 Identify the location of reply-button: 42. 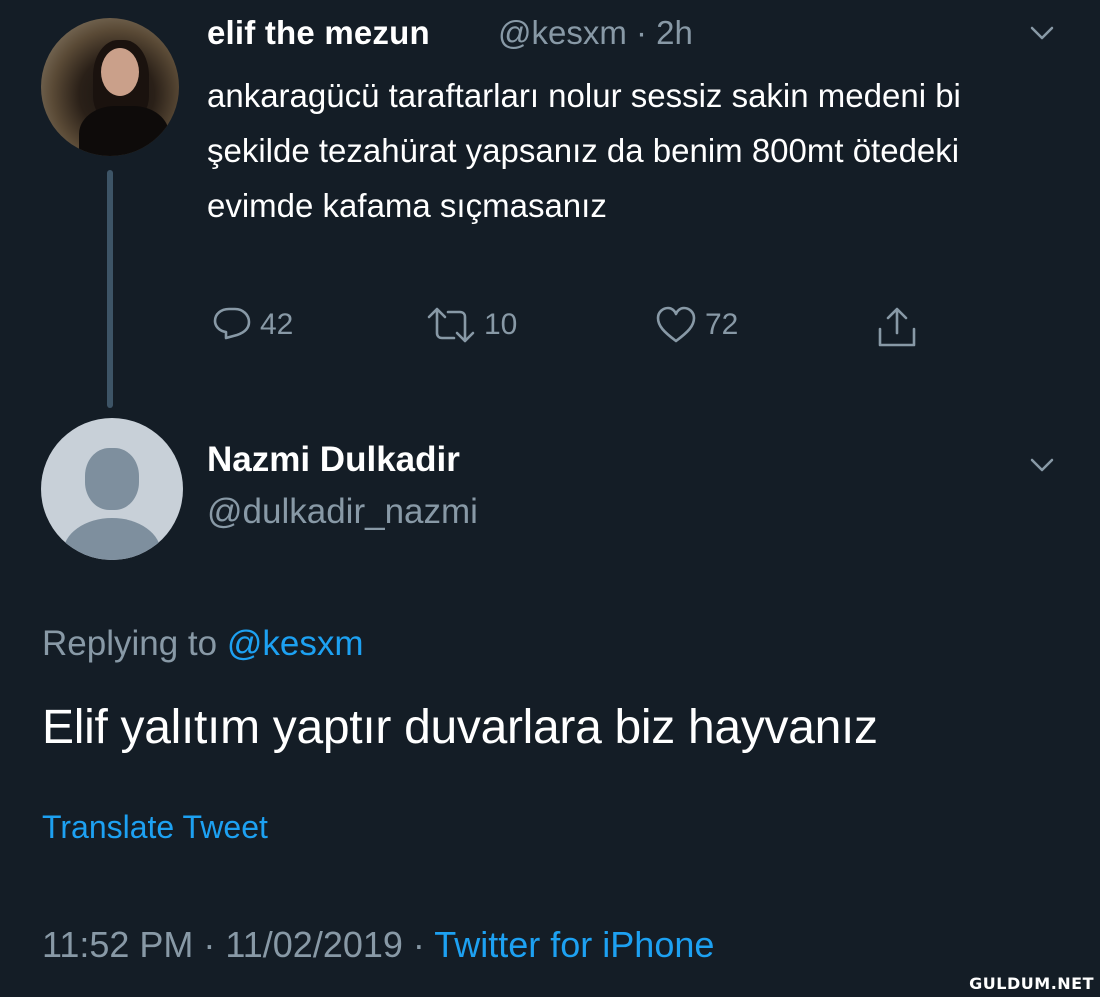
(252, 325).